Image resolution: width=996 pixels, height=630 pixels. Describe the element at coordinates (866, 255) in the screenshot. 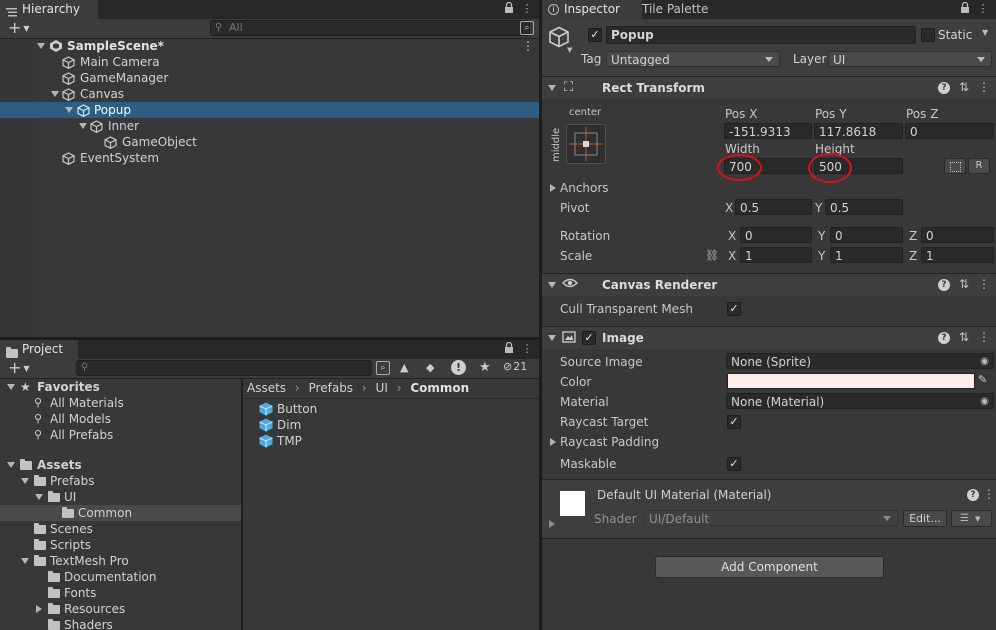

I see `scale-y-field: 1` at that location.